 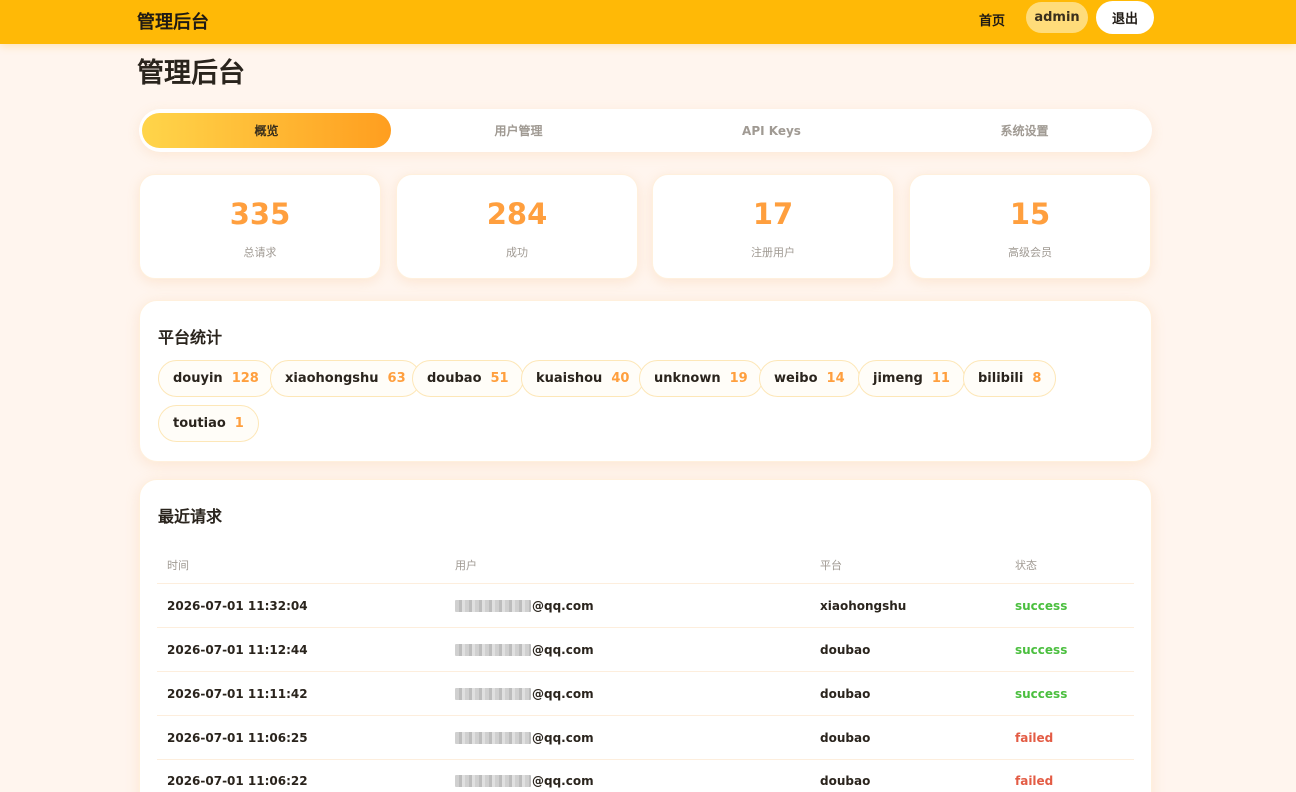 I want to click on platform-count: 14, so click(x=835, y=378).